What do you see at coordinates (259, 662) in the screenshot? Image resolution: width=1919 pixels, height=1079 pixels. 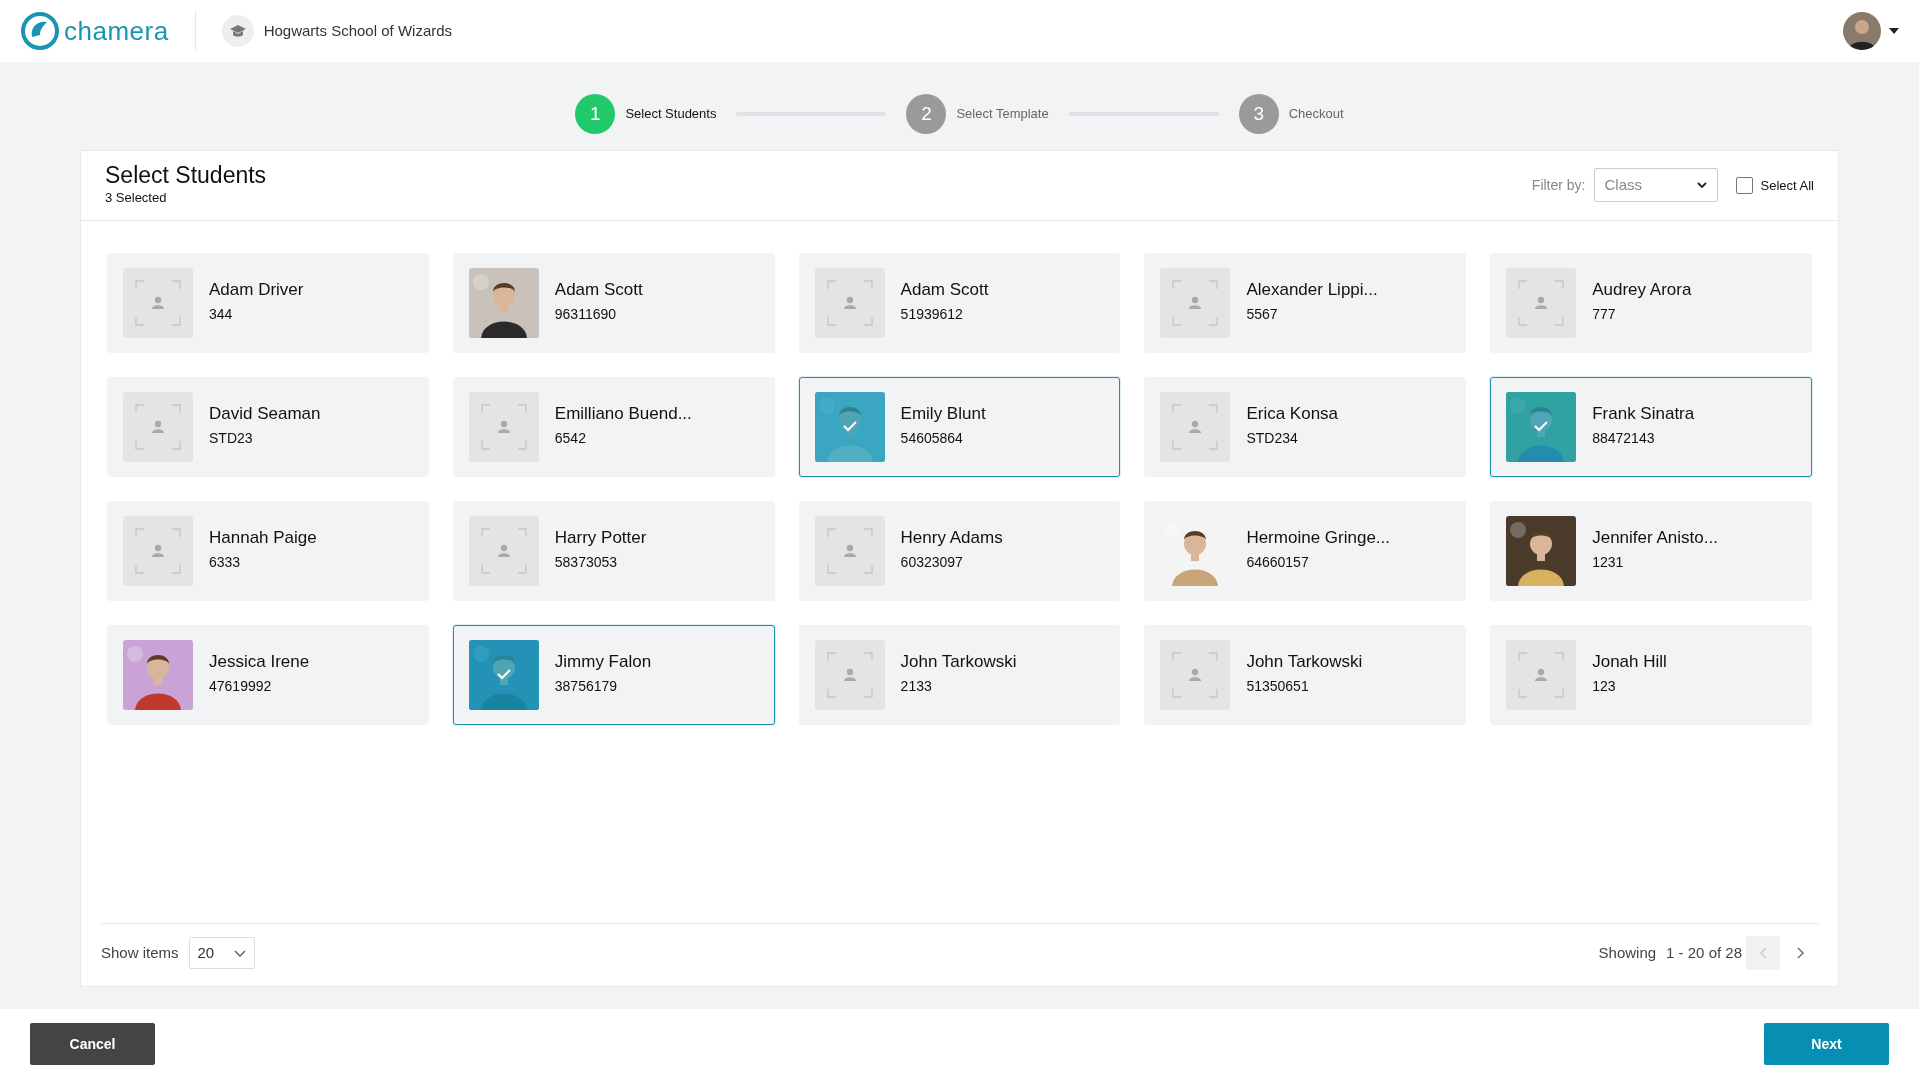 I see `student-name: Jessica Irene` at bounding box center [259, 662].